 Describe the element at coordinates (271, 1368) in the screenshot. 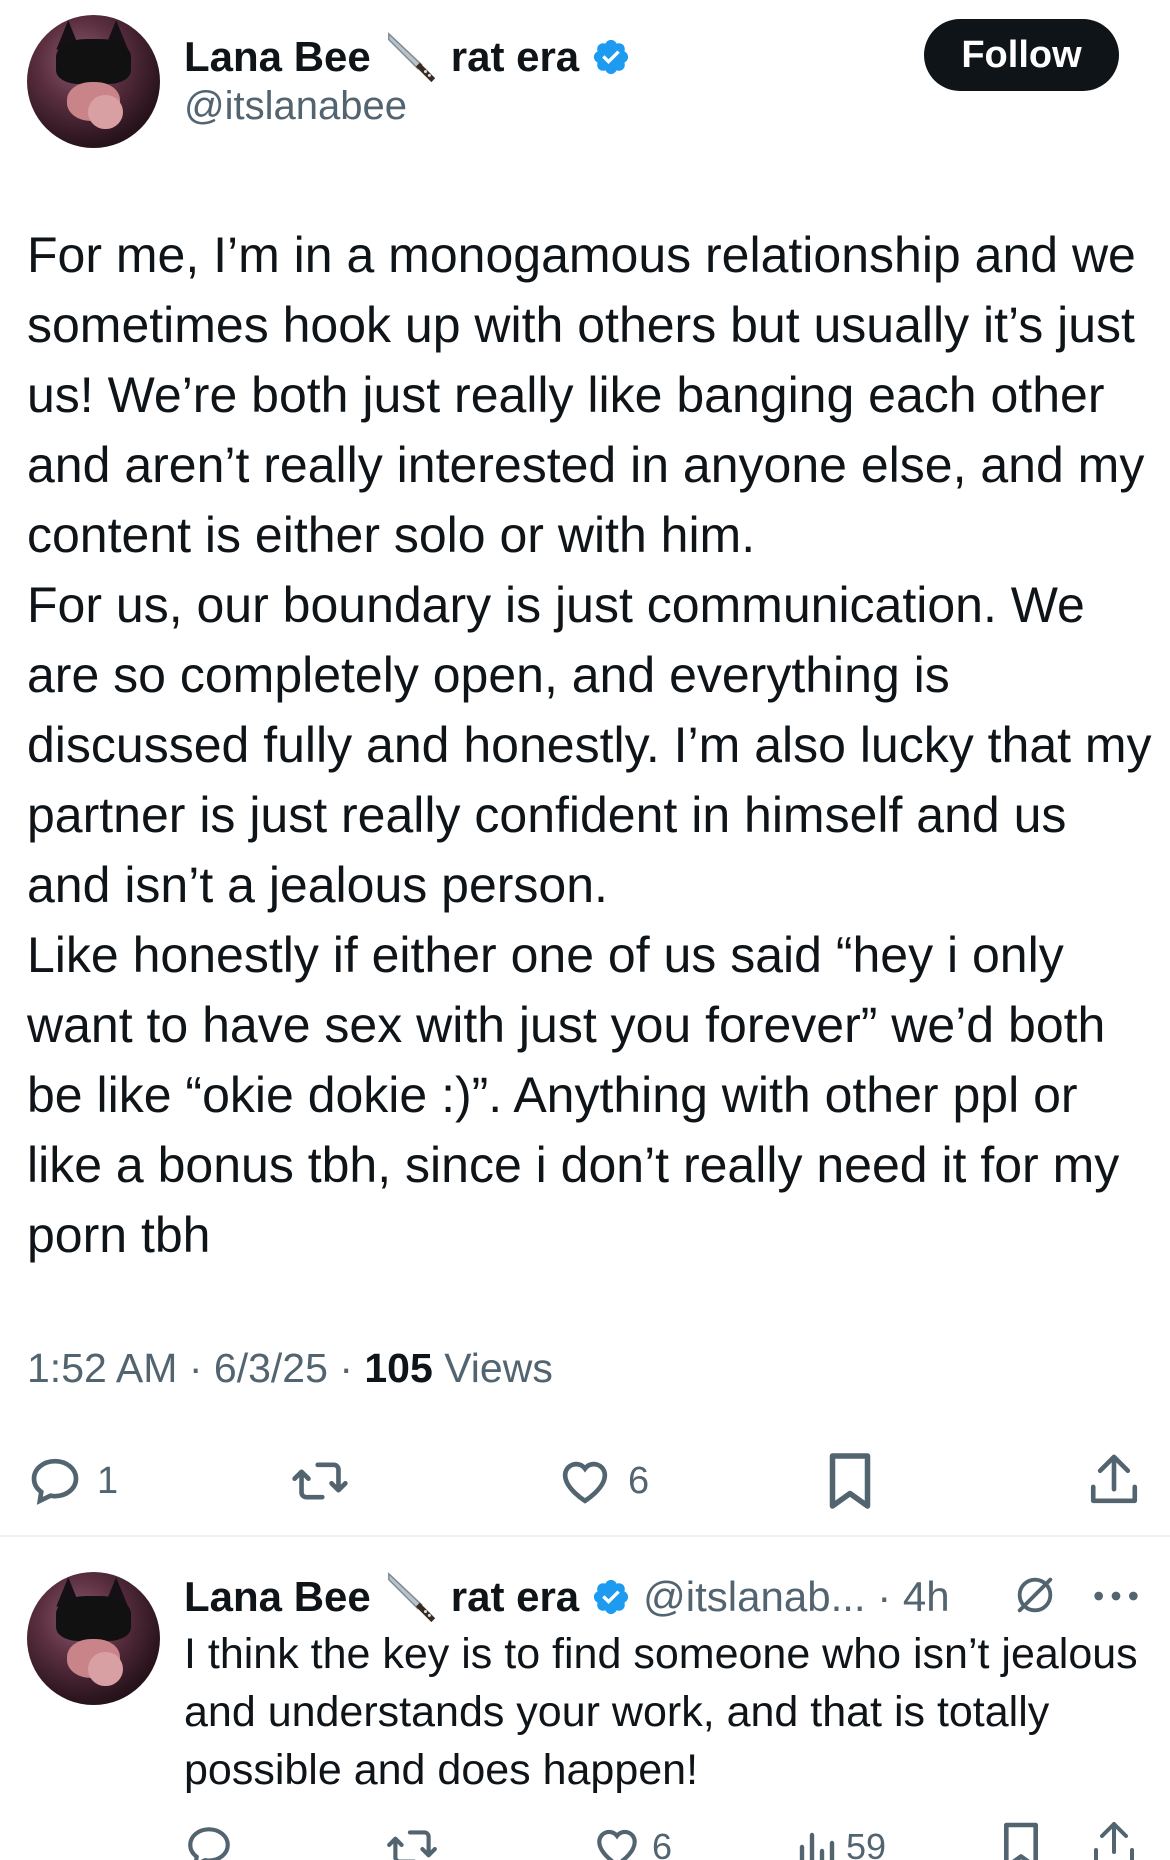

I see `tweet-date: 6/3/25` at that location.